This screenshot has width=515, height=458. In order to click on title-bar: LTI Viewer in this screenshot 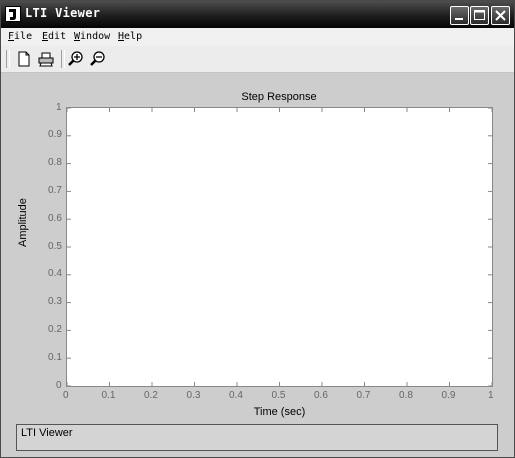, I will do `click(257, 14)`.